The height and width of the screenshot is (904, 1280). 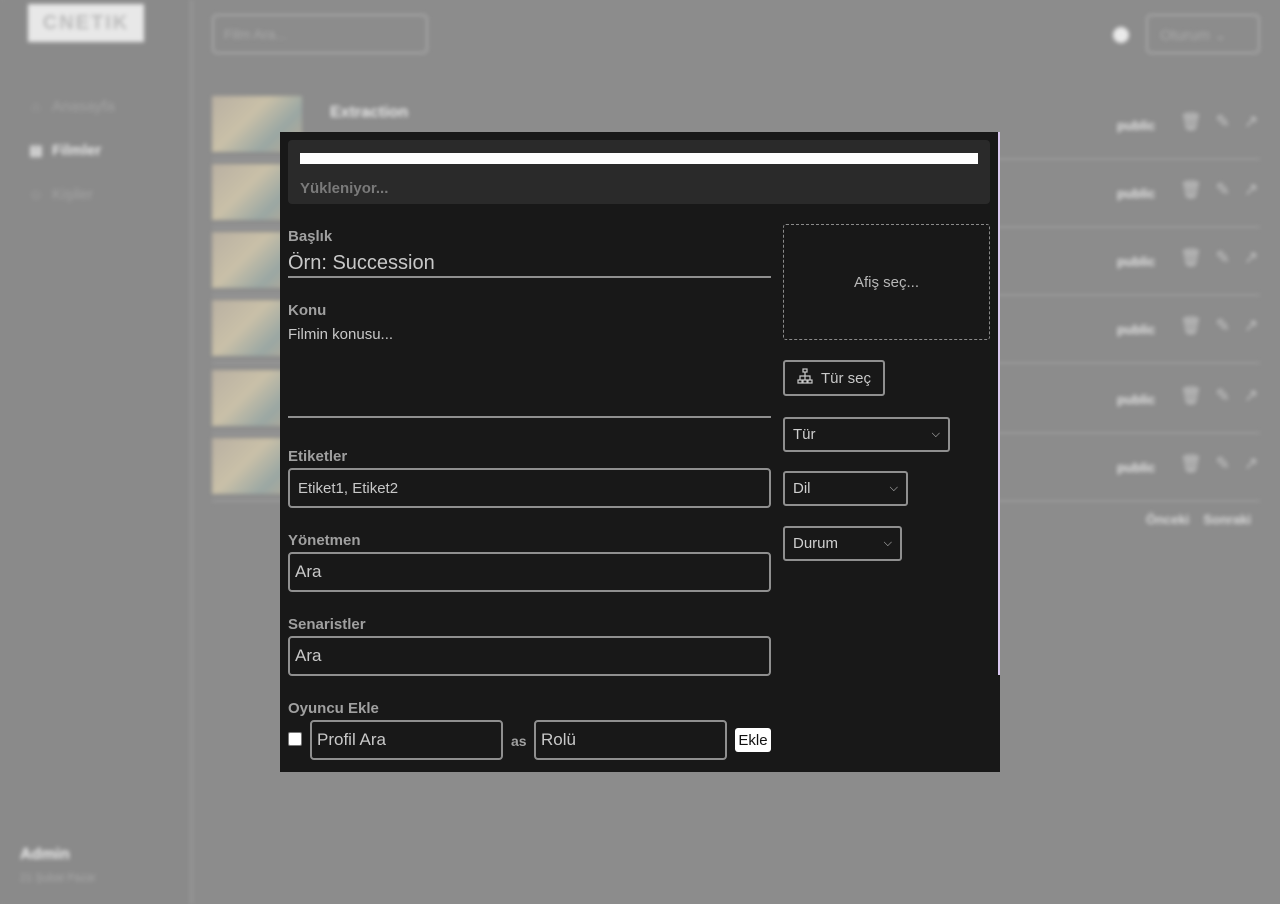 What do you see at coordinates (816, 543) in the screenshot?
I see `status-select-value: Durum` at bounding box center [816, 543].